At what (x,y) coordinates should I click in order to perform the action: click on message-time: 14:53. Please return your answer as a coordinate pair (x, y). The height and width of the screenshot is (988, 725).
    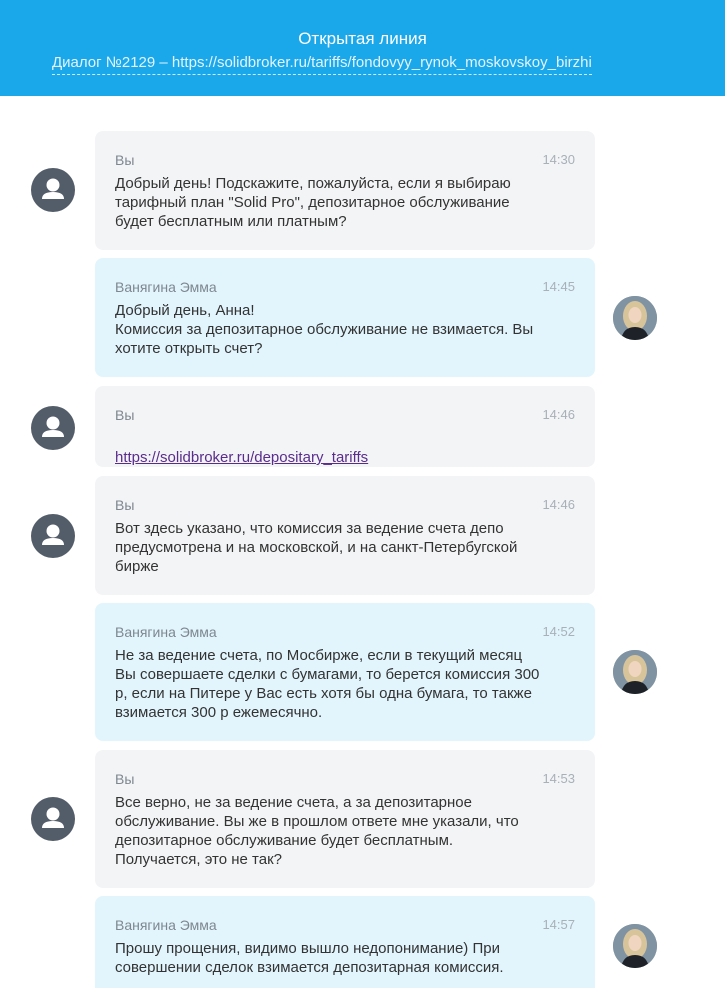
    Looking at the image, I should click on (558, 778).